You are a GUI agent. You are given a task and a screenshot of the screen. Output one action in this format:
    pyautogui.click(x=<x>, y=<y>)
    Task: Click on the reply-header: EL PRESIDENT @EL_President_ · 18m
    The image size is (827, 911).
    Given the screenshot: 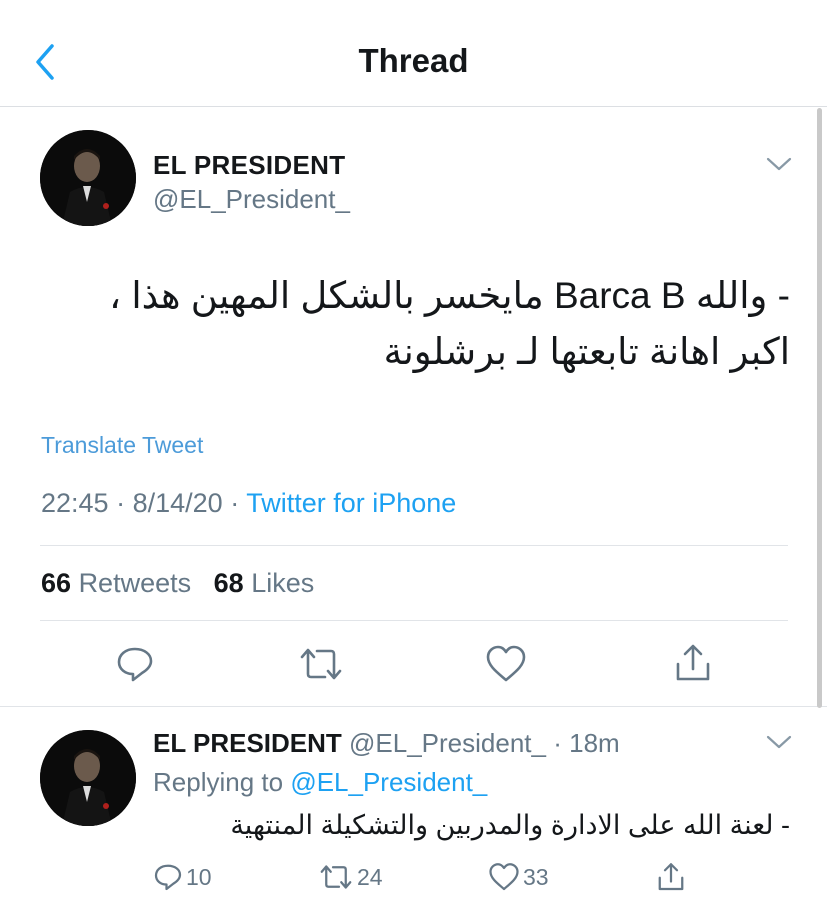 What is the action you would take?
    pyautogui.click(x=386, y=743)
    